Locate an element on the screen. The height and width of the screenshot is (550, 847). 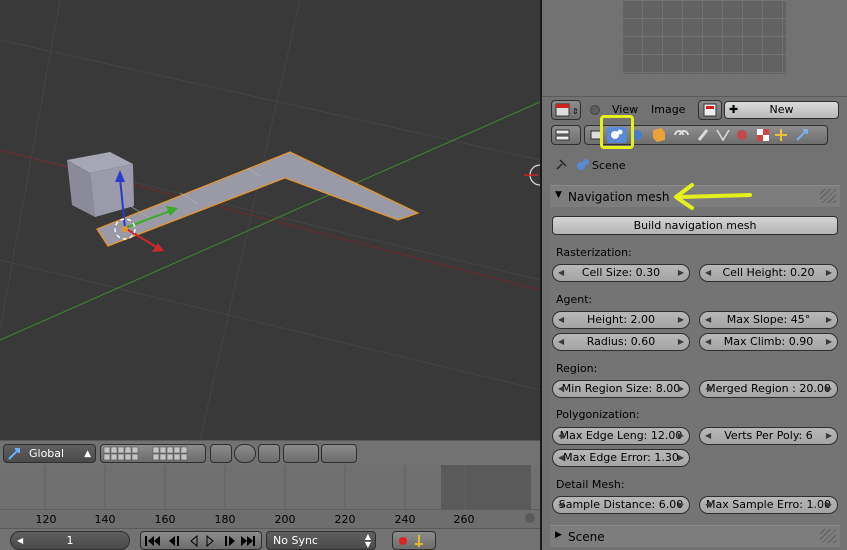
sample-distance-field: ◀ Sample Distance: 6.00 ▶ is located at coordinates (621, 505).